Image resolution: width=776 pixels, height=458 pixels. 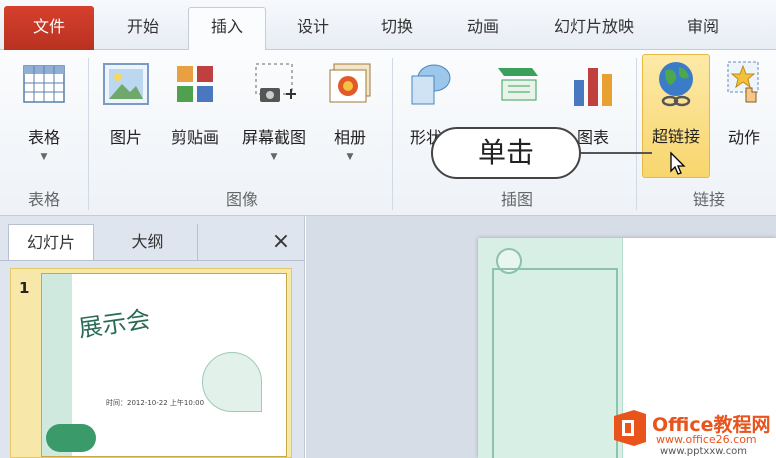 What do you see at coordinates (397, 28) in the screenshot?
I see `tab-transitions: 切换` at bounding box center [397, 28].